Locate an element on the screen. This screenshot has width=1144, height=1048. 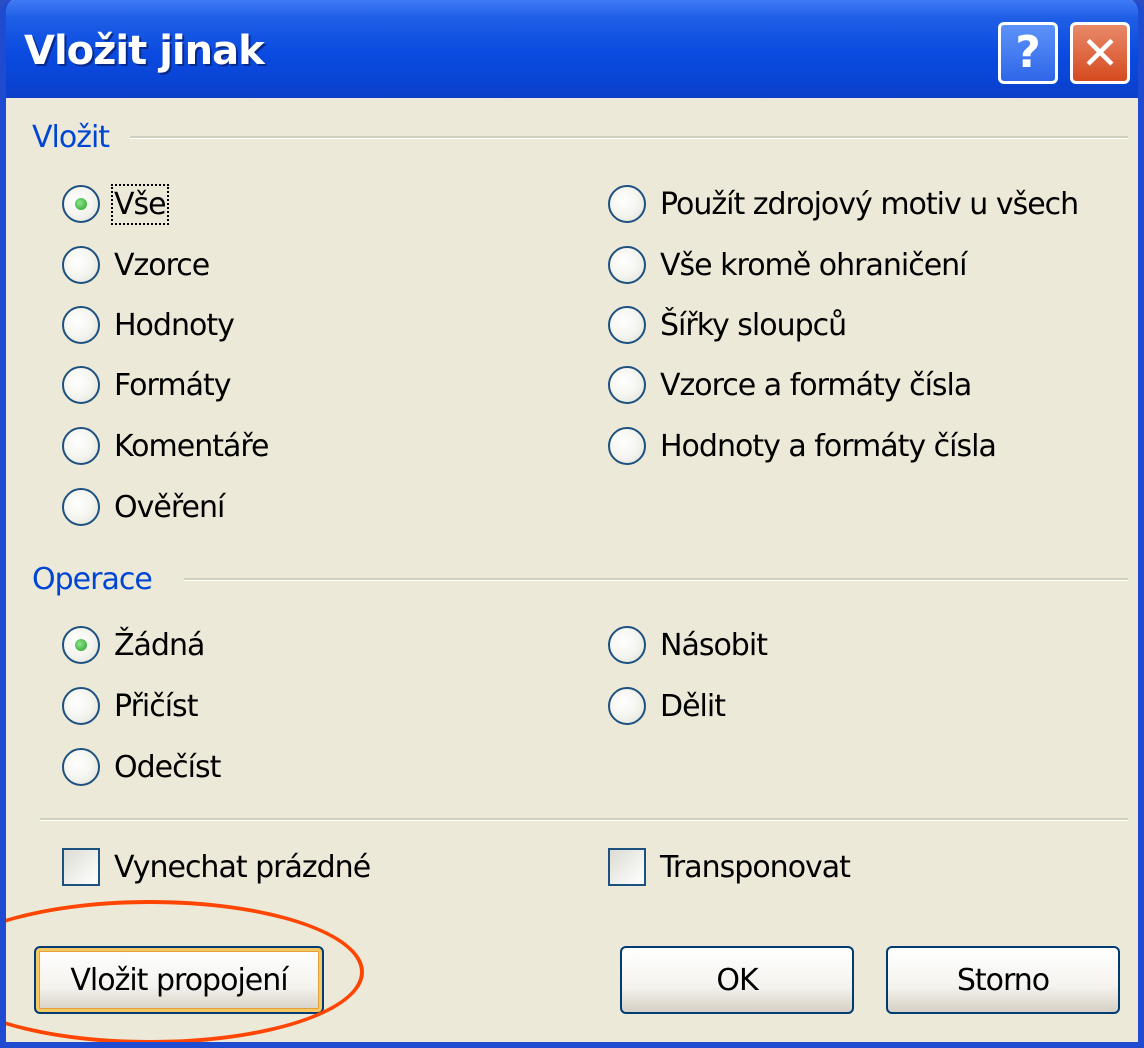
radio-paste-formats: Formáty is located at coordinates (146, 385).